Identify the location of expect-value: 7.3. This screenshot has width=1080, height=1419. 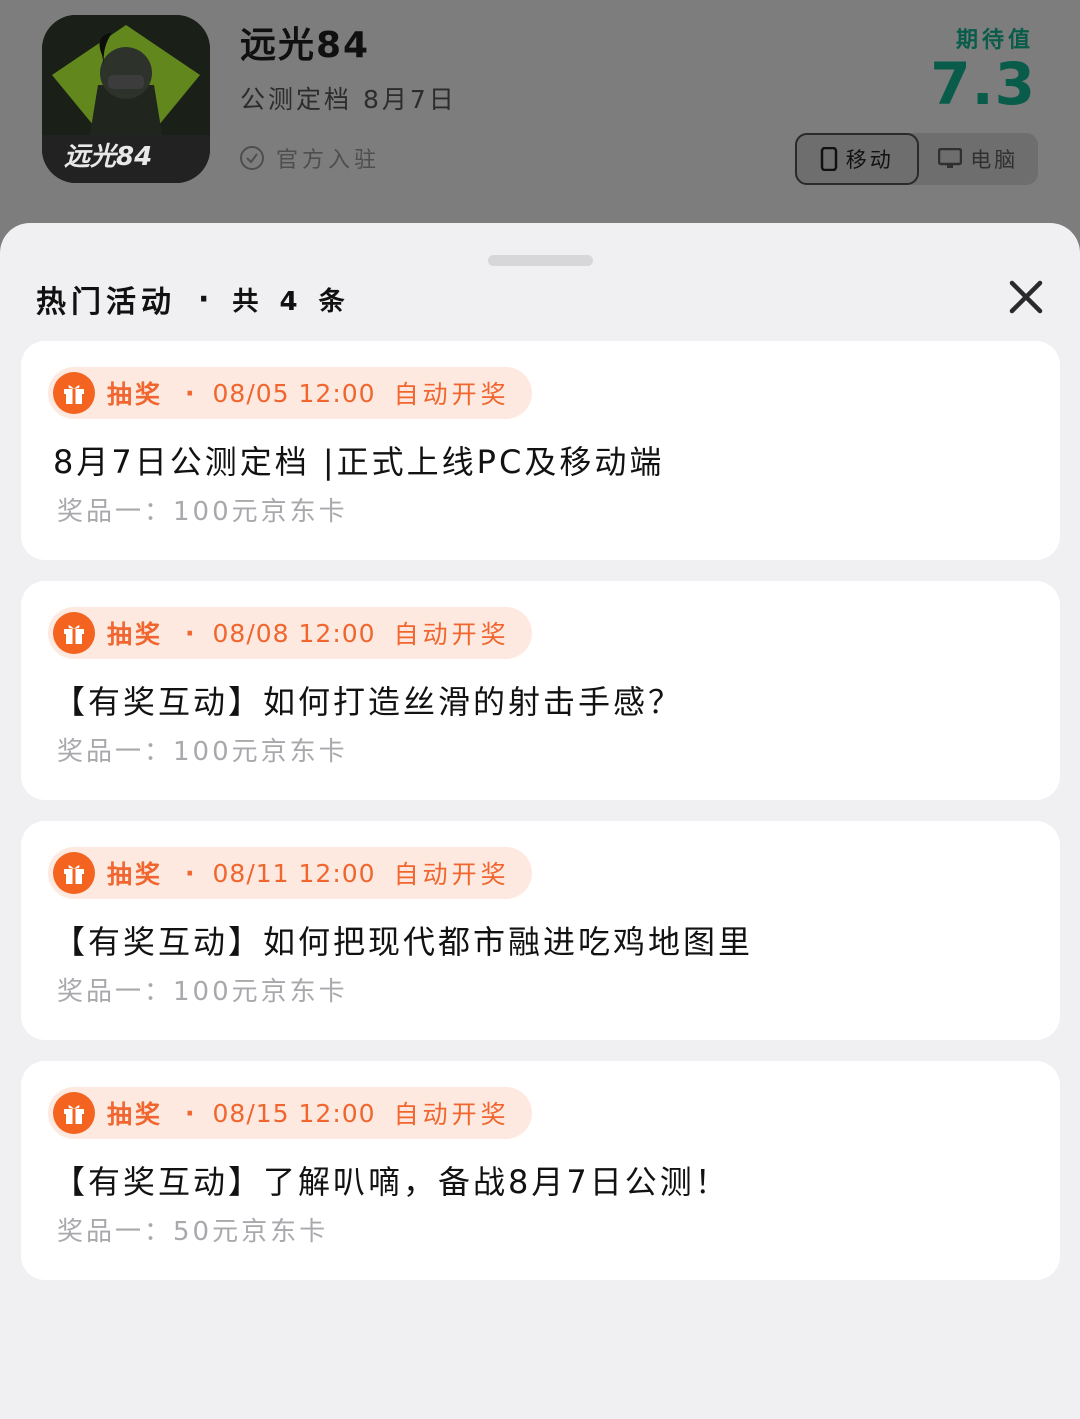
(983, 84).